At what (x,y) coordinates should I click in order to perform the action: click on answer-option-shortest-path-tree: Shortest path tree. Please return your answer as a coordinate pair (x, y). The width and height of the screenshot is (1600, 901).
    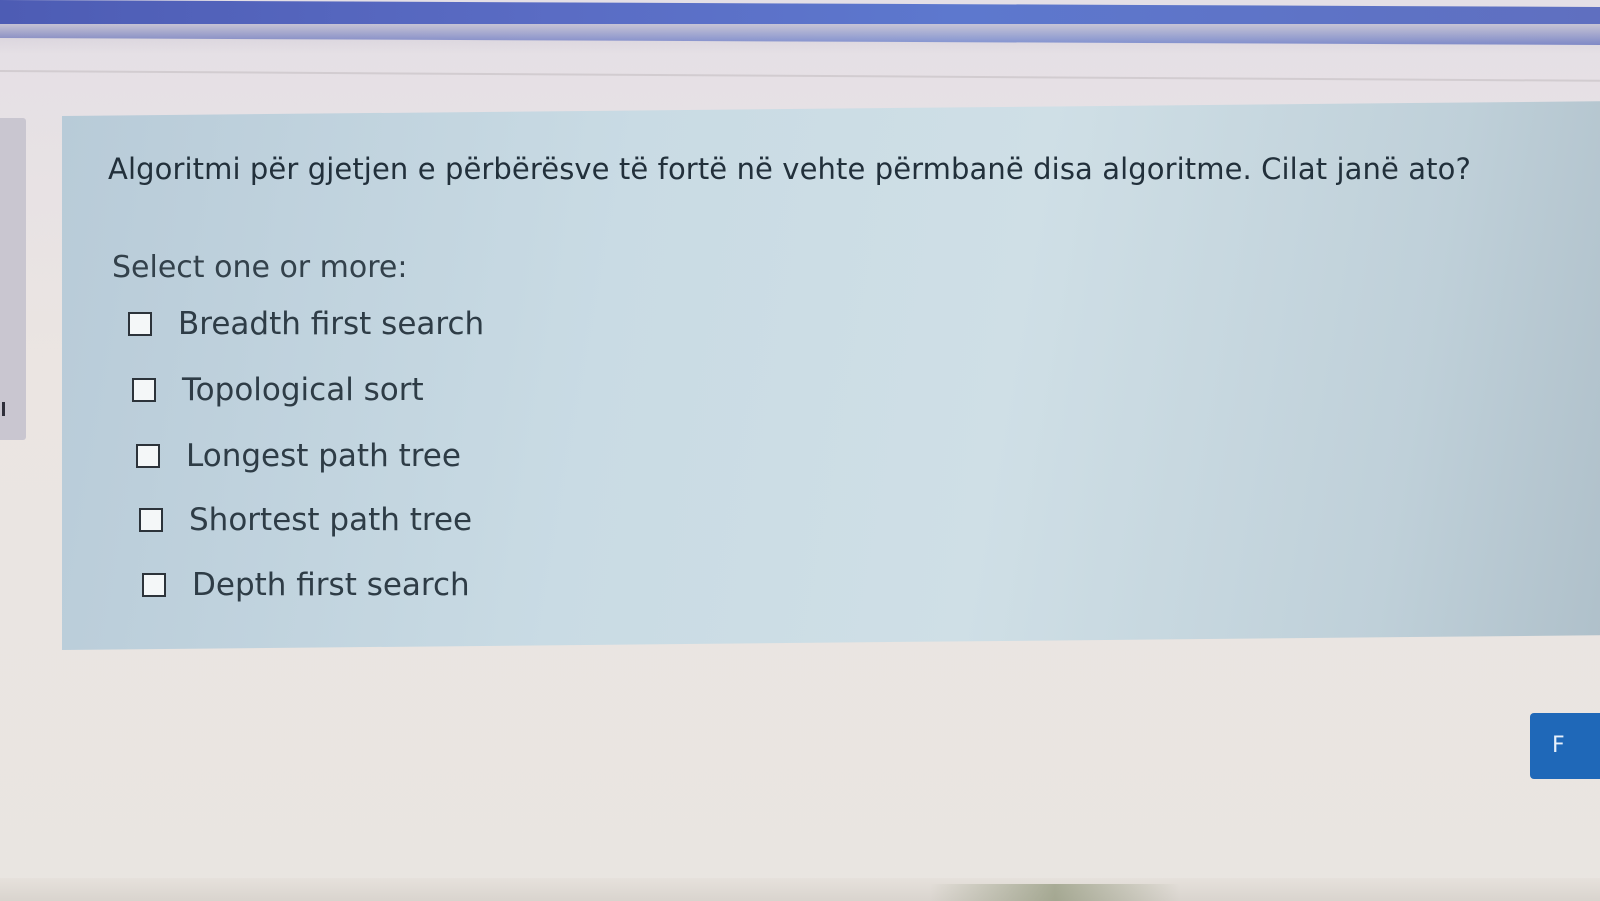
    Looking at the image, I should click on (305, 520).